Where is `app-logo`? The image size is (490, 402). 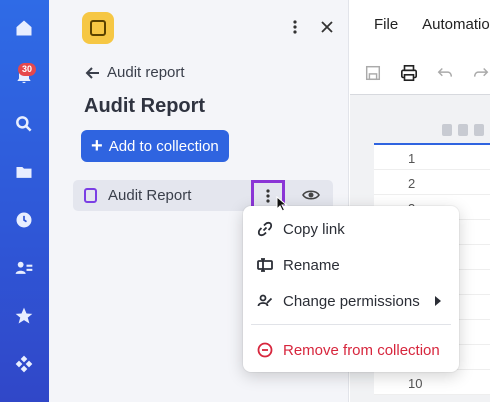
app-logo is located at coordinates (98, 28).